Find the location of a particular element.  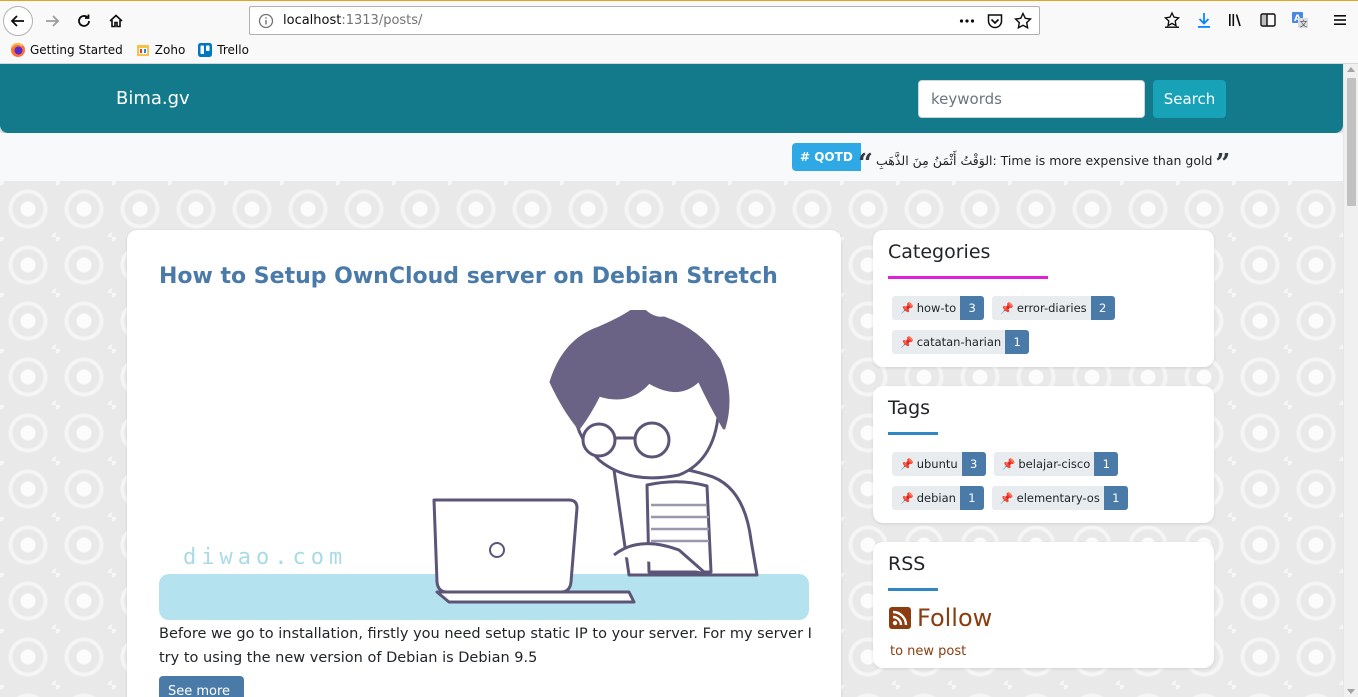

page-actions-icon is located at coordinates (967, 21).